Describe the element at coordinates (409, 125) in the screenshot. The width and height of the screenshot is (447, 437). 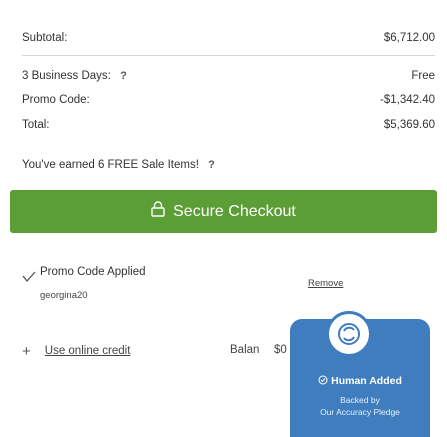
I see `total-value: $5,369.60` at that location.